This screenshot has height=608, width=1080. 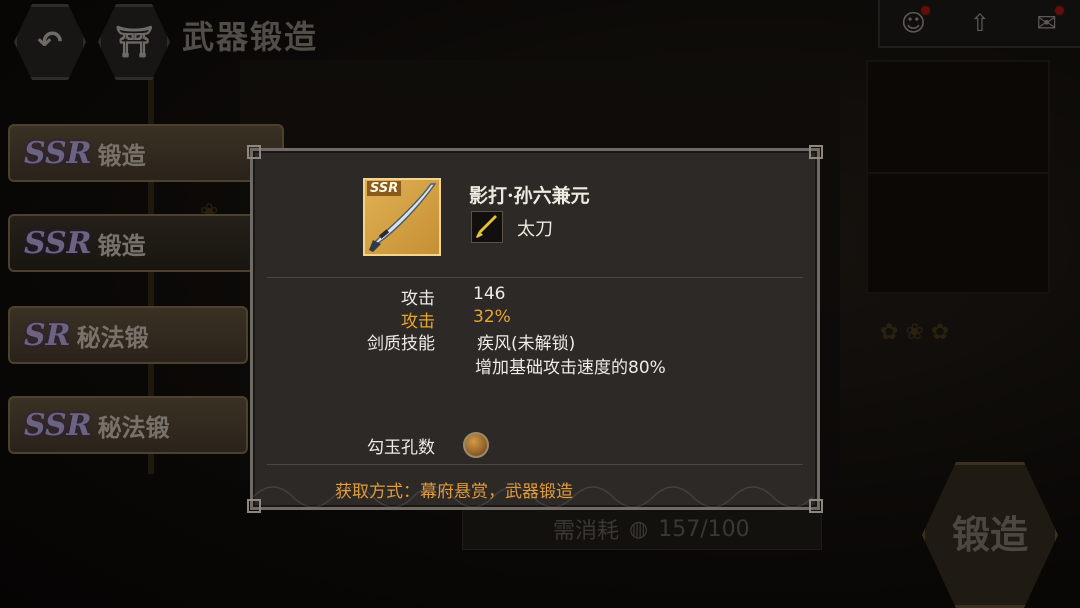 What do you see at coordinates (533, 496) in the screenshot?
I see `wave-pattern` at bounding box center [533, 496].